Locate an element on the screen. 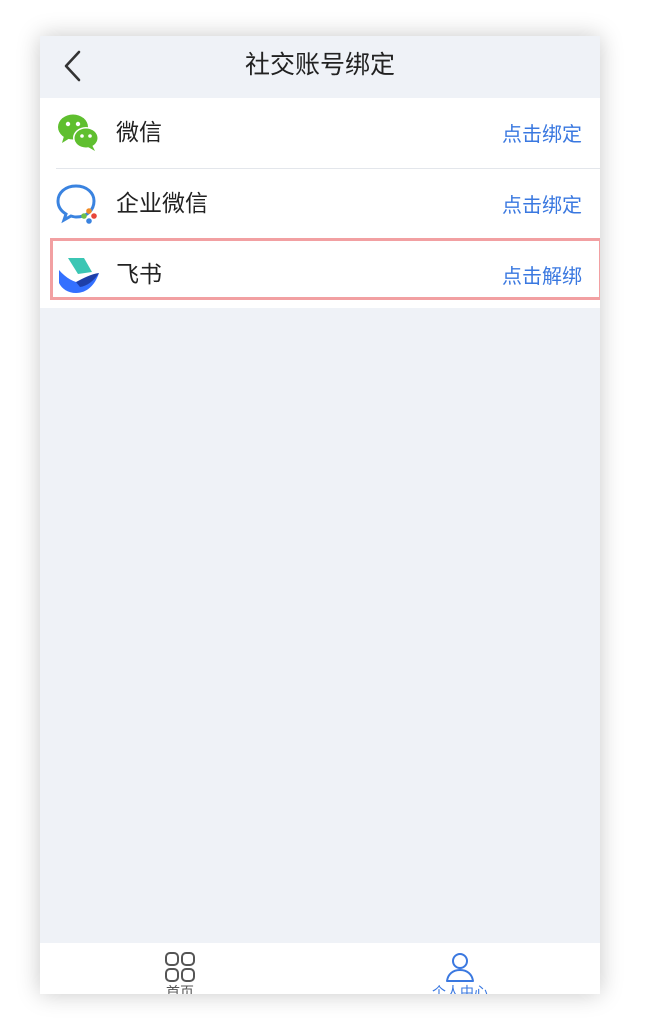 The height and width of the screenshot is (1030, 646). account-name: 企业微信 is located at coordinates (162, 204).